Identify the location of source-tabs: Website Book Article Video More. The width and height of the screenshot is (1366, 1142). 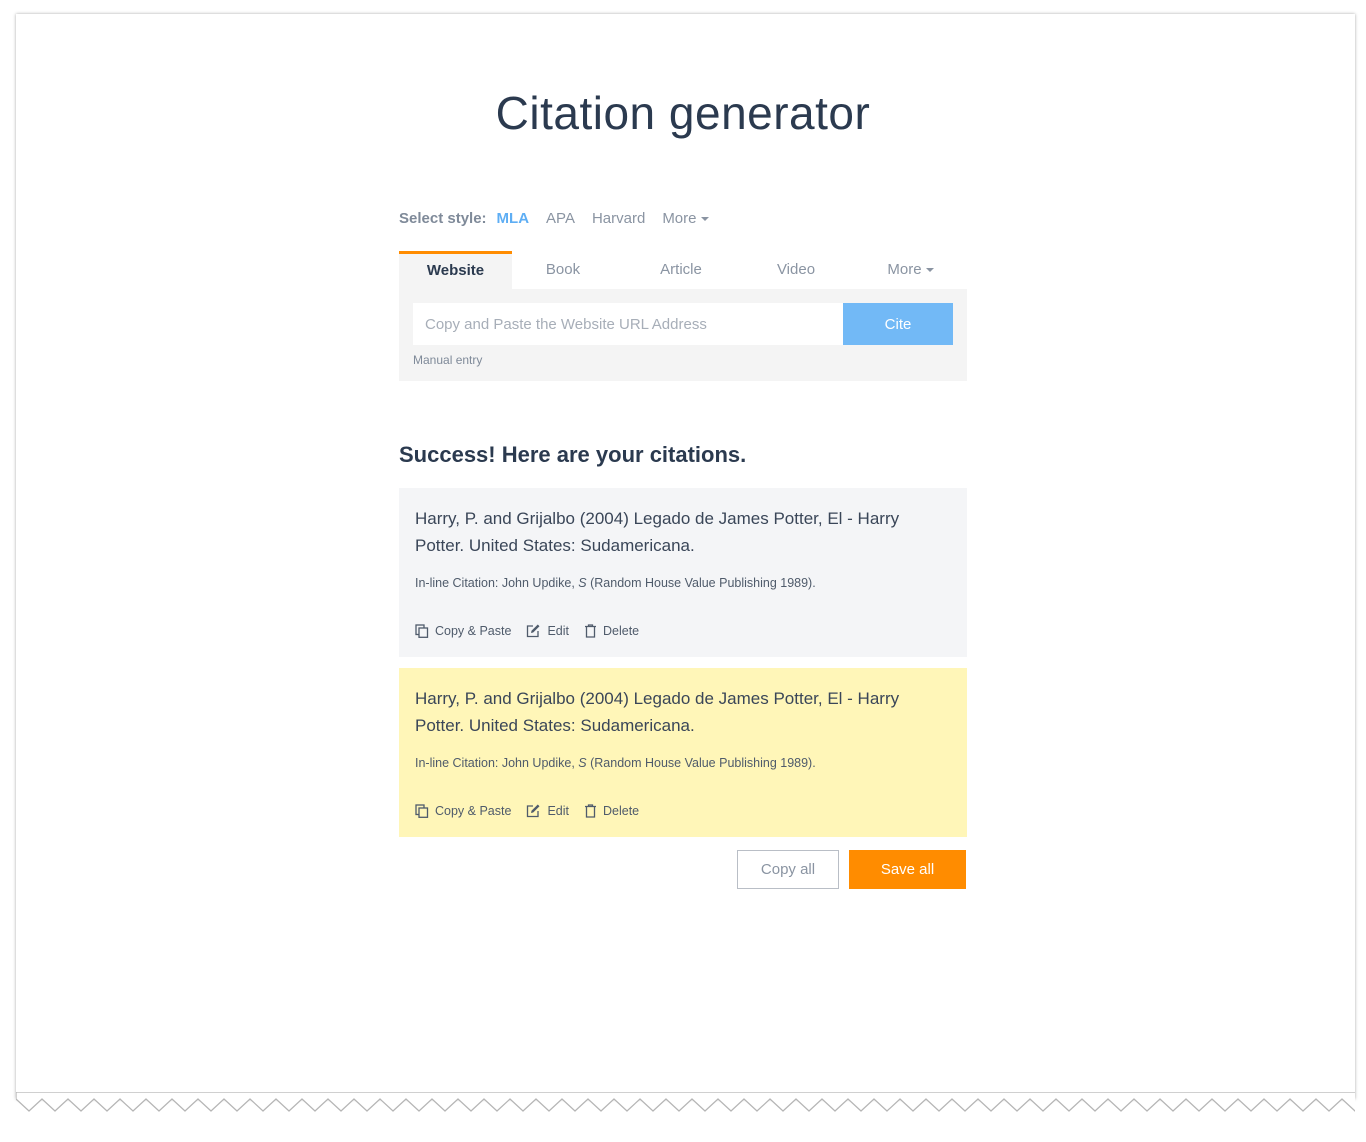
(683, 270).